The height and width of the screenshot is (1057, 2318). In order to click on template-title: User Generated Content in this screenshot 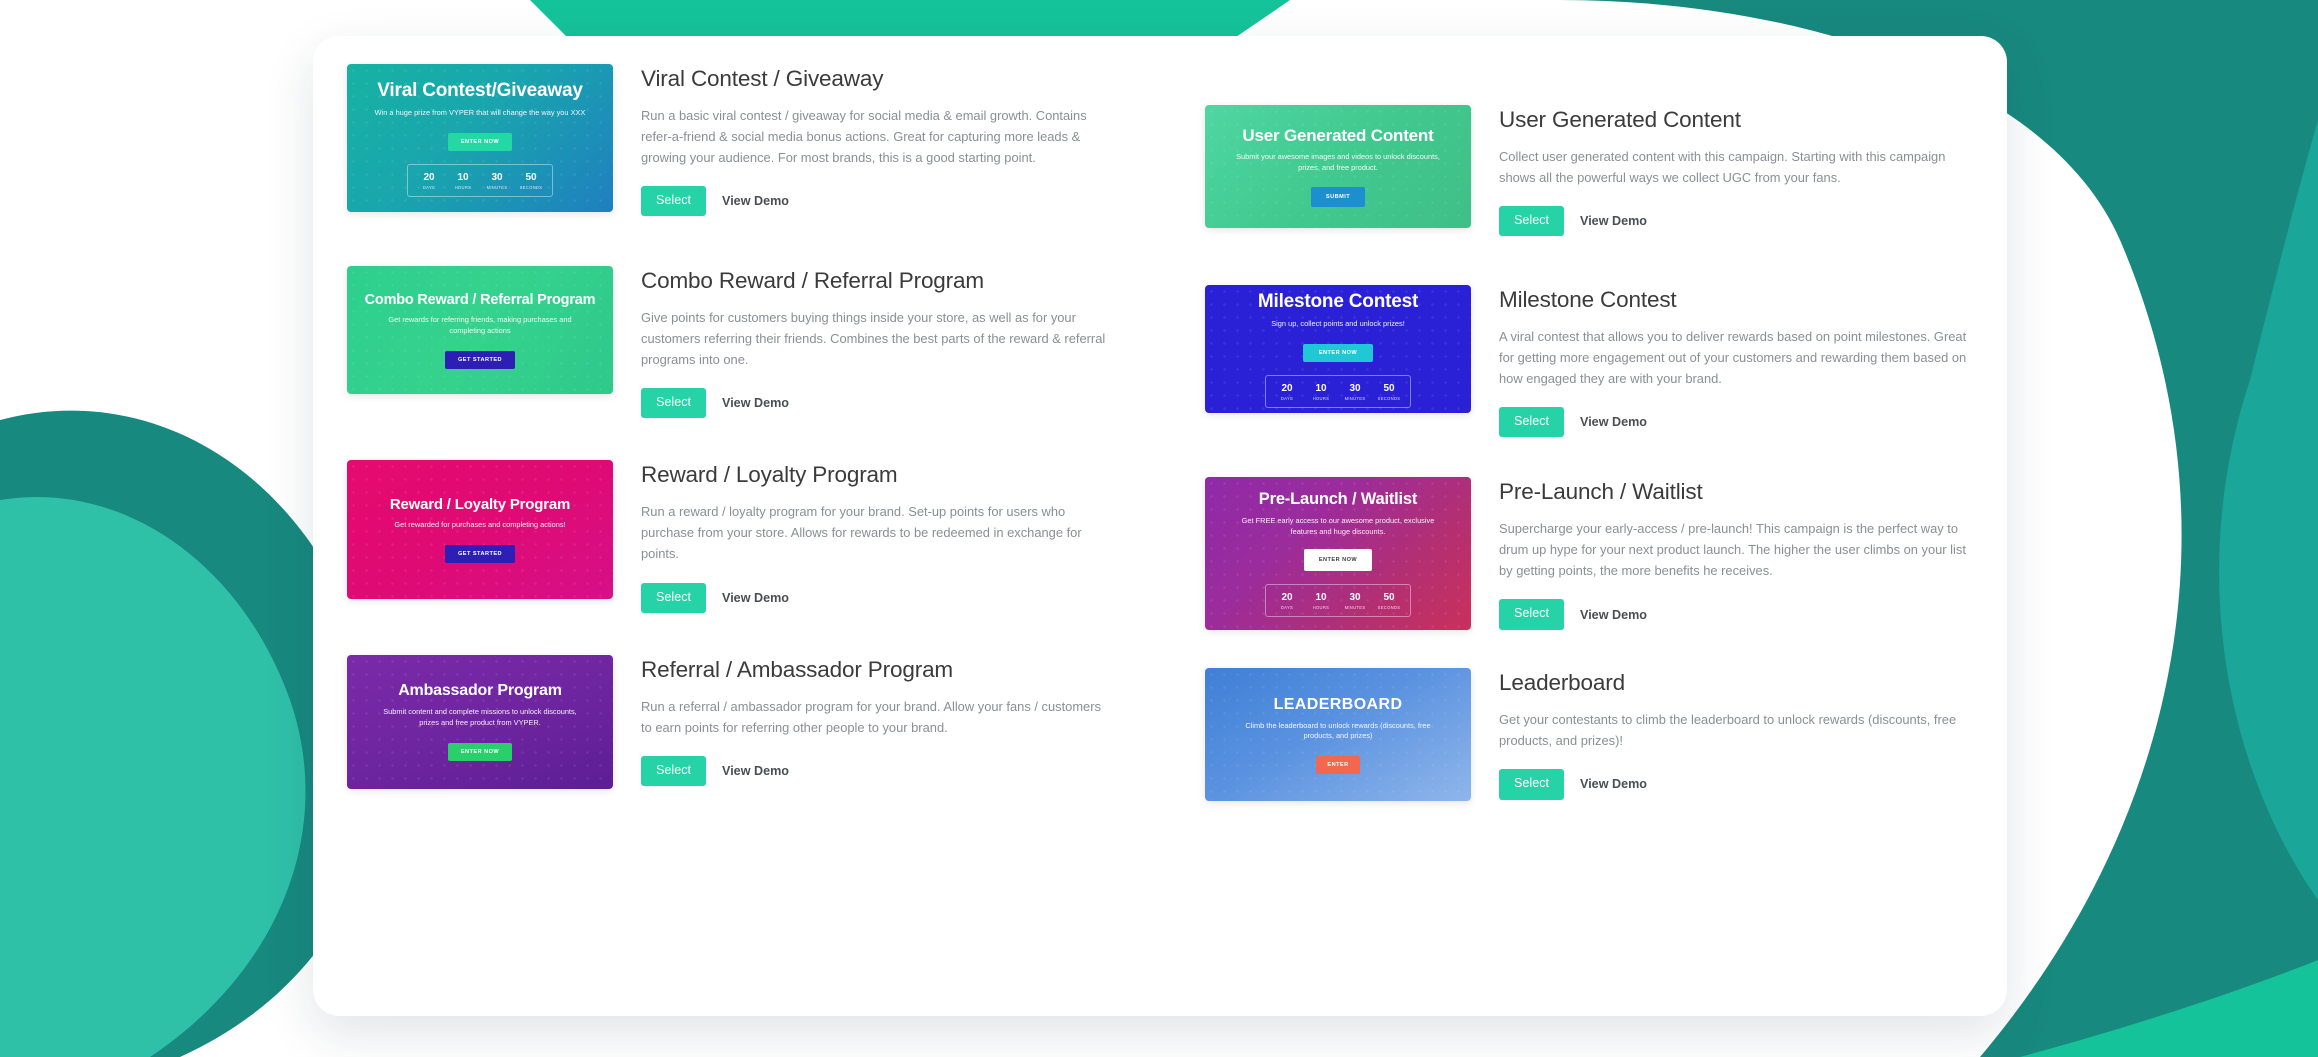, I will do `click(1620, 119)`.